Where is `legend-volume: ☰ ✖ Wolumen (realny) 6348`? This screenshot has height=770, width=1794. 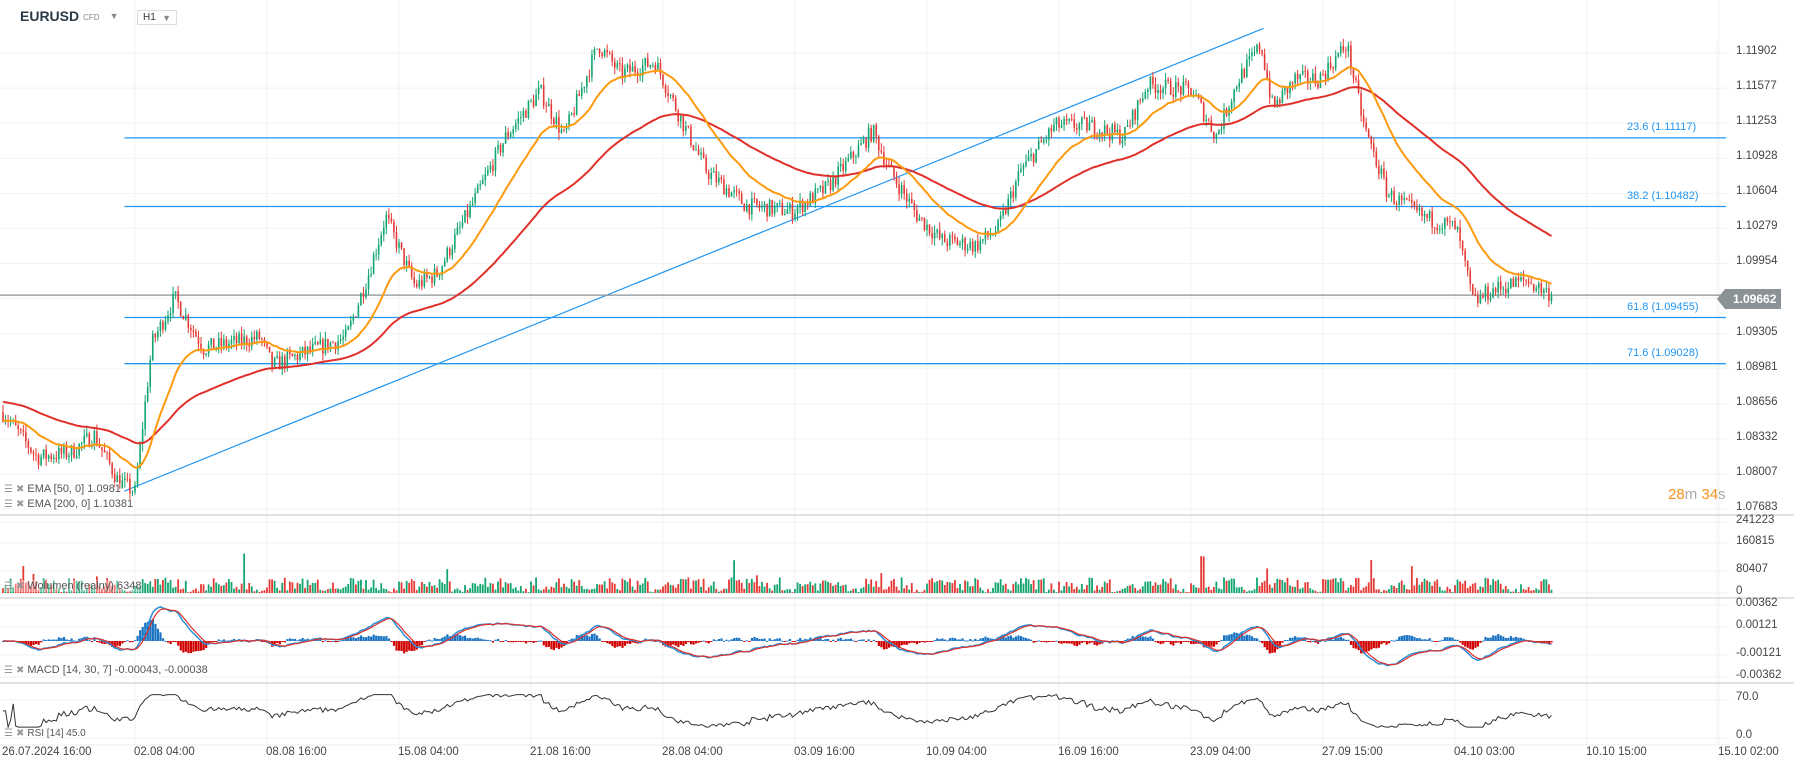
legend-volume: ☰ ✖ Wolumen (realny) 6348 is located at coordinates (73, 586).